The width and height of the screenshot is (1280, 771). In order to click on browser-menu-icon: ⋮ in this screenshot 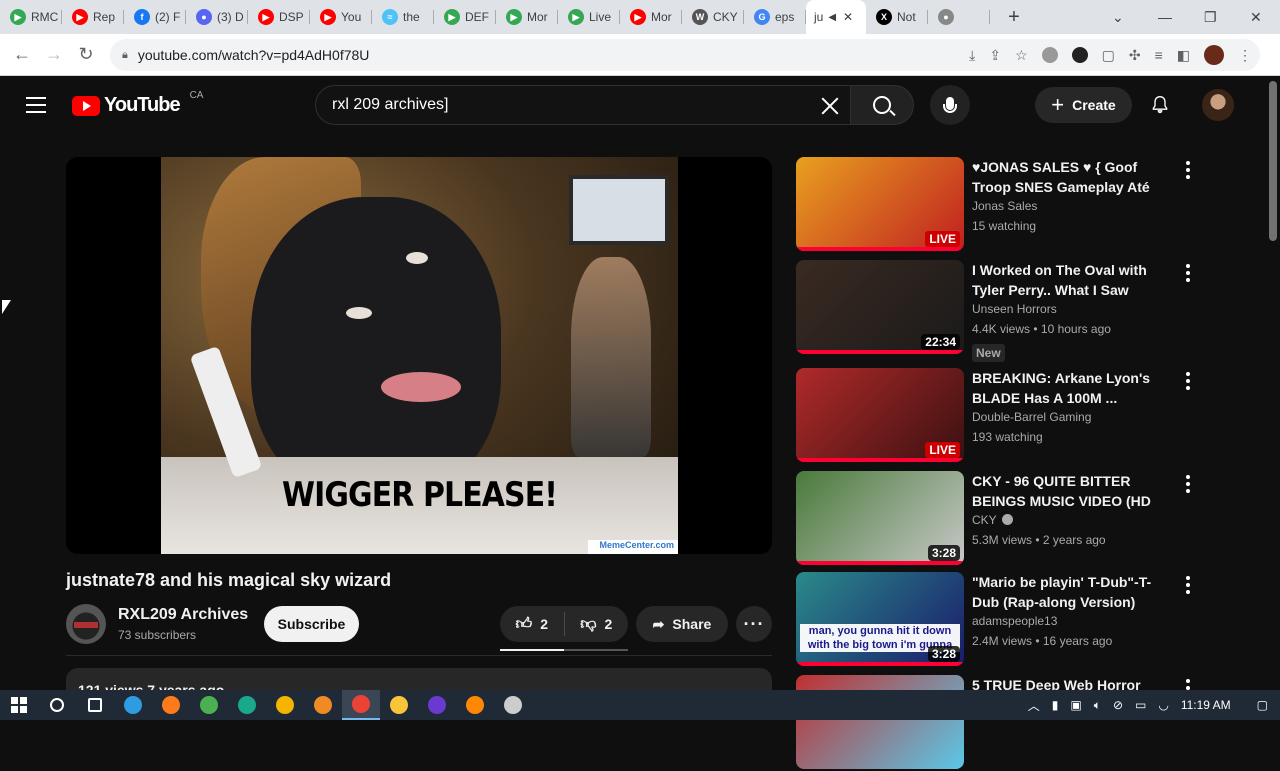, I will do `click(1245, 55)`.